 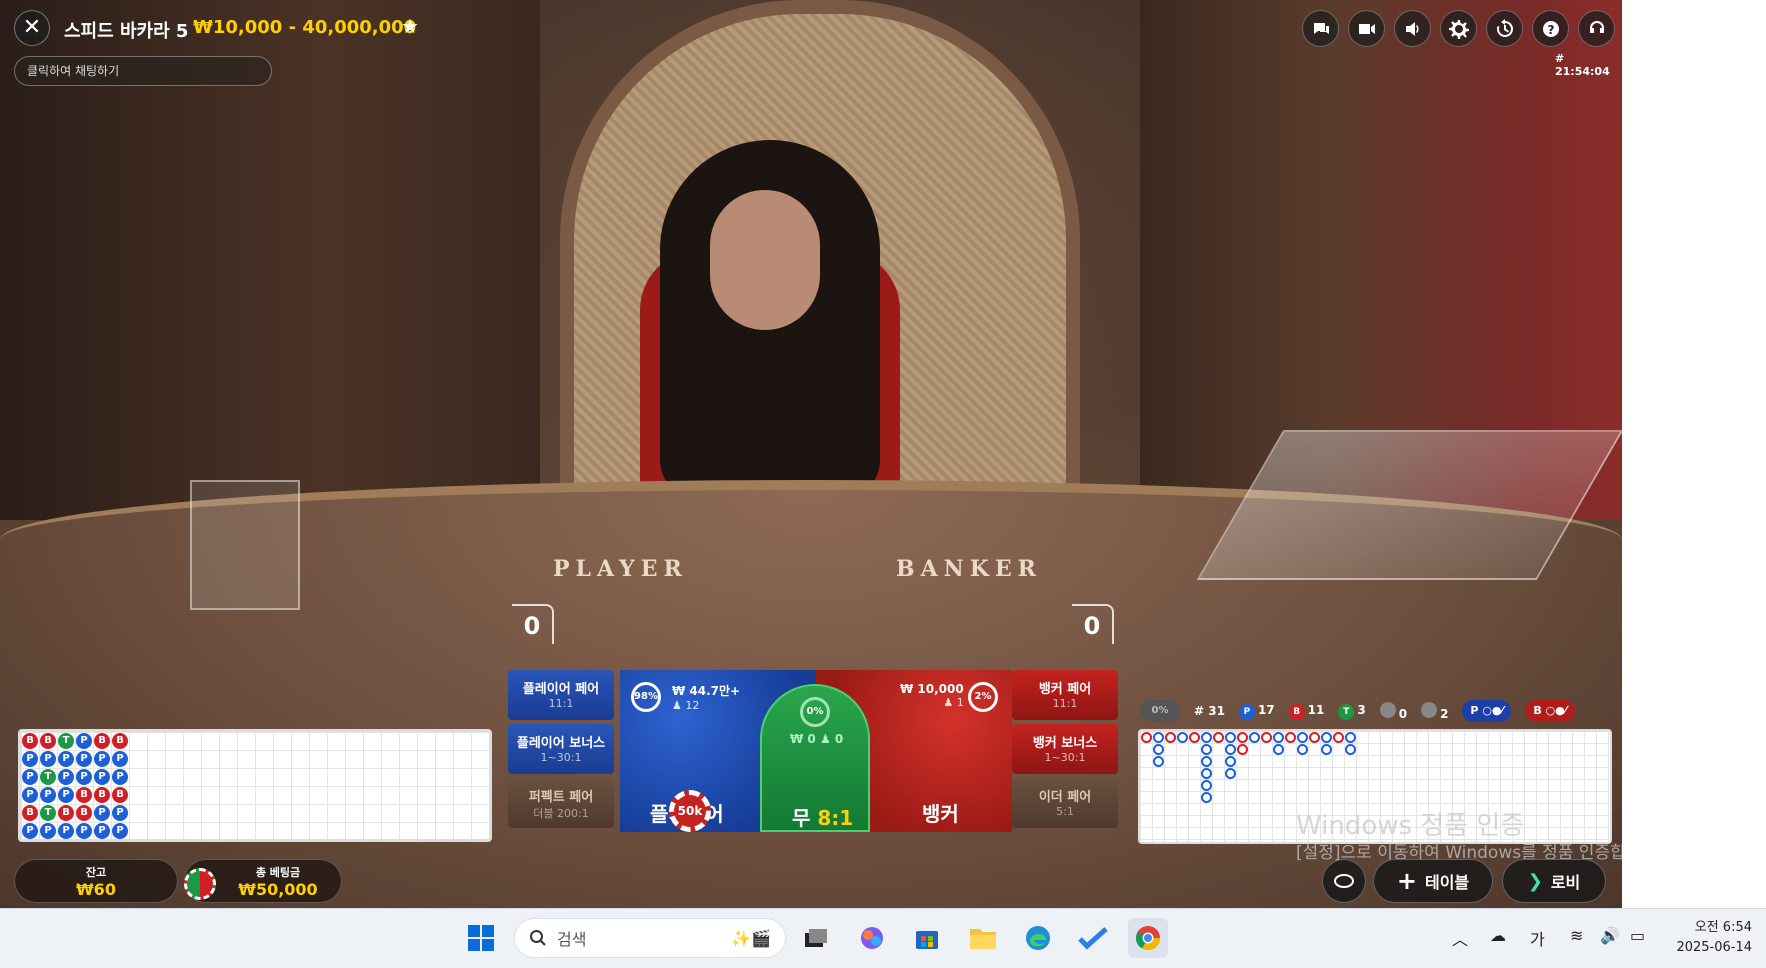 I want to click on copilot-icon, so click(x=872, y=938).